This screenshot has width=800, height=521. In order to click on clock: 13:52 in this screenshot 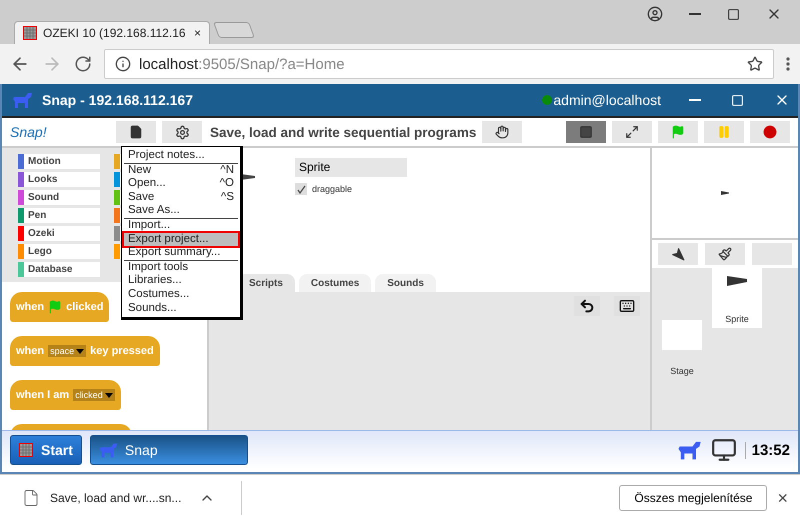, I will do `click(767, 450)`.